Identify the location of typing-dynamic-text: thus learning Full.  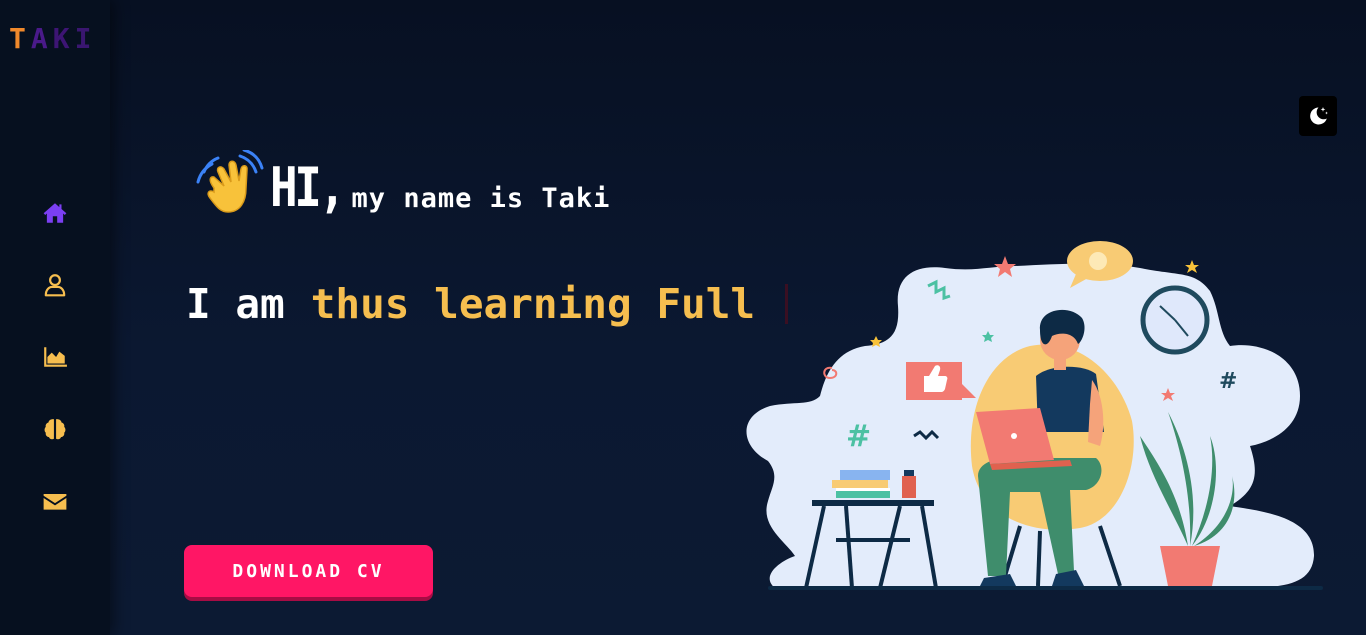
(533, 304).